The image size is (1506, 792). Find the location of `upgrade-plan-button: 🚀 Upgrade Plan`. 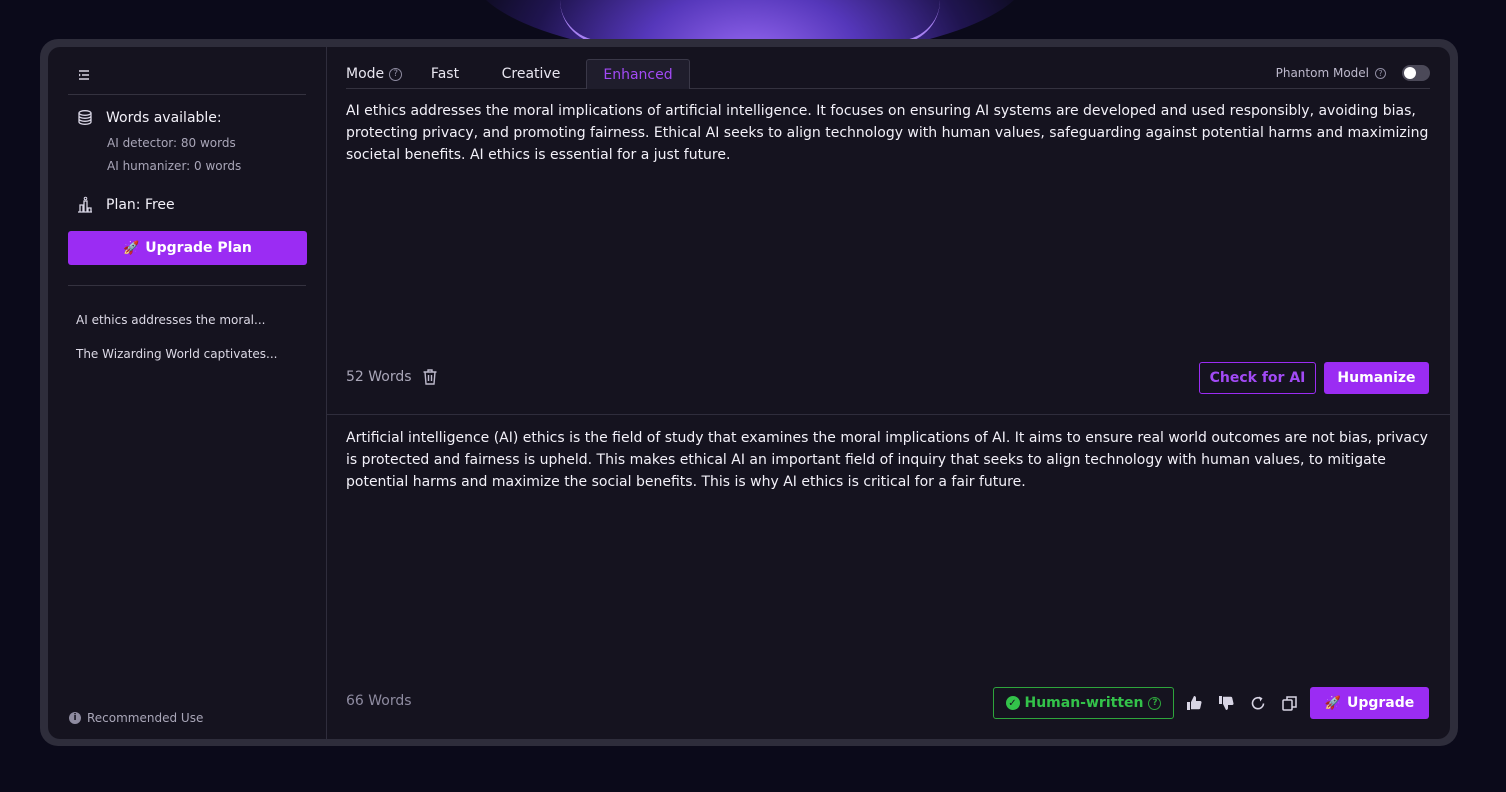

upgrade-plan-button: 🚀 Upgrade Plan is located at coordinates (187, 248).